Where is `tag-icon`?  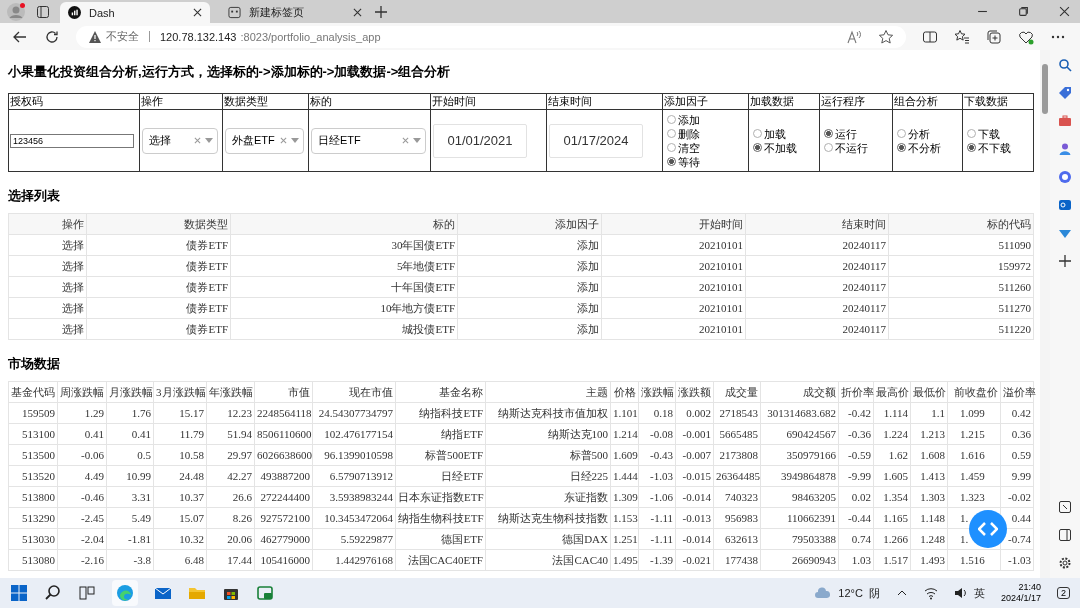 tag-icon is located at coordinates (1065, 93).